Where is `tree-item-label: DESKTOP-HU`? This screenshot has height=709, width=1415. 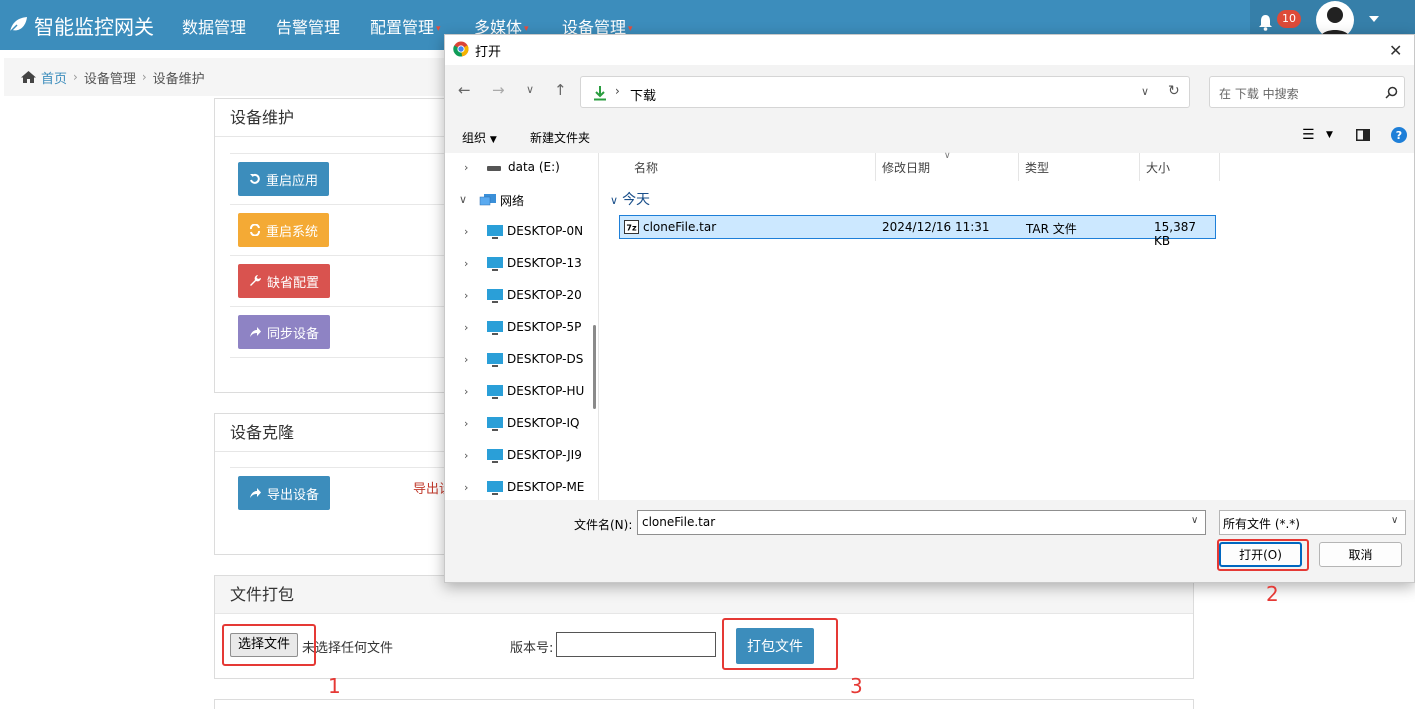
tree-item-label: DESKTOP-HU is located at coordinates (546, 391).